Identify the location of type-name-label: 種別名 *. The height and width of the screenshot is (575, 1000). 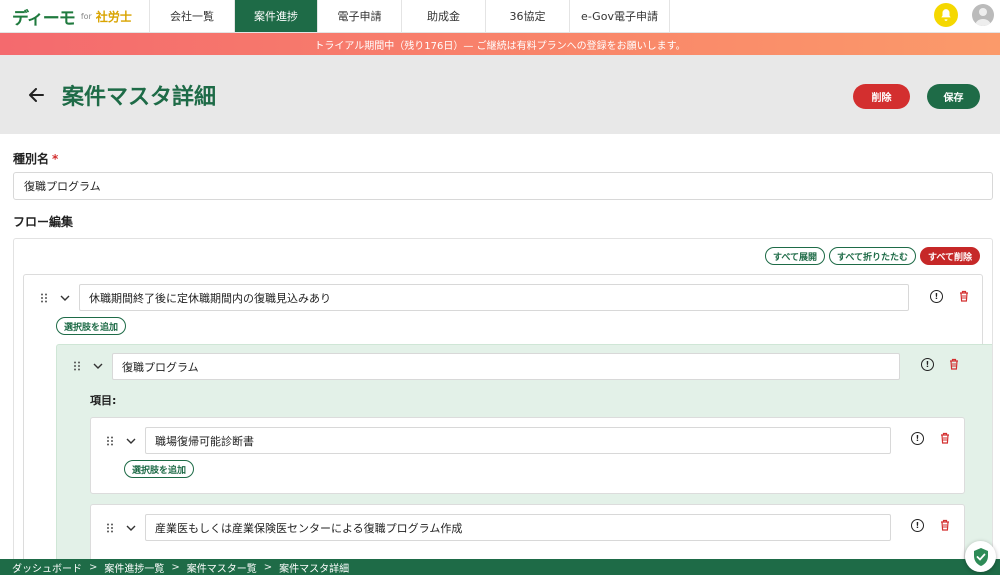
(503, 158).